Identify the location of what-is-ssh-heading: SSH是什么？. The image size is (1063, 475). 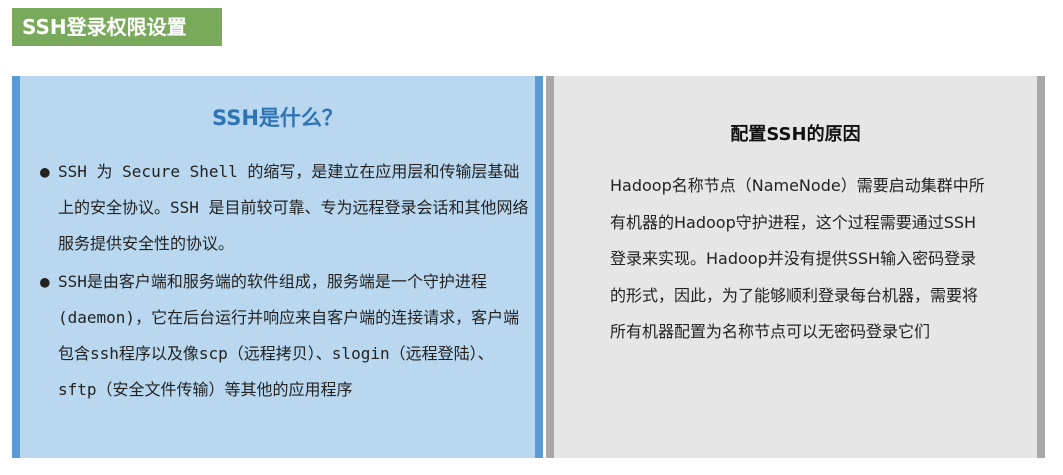
(277, 118).